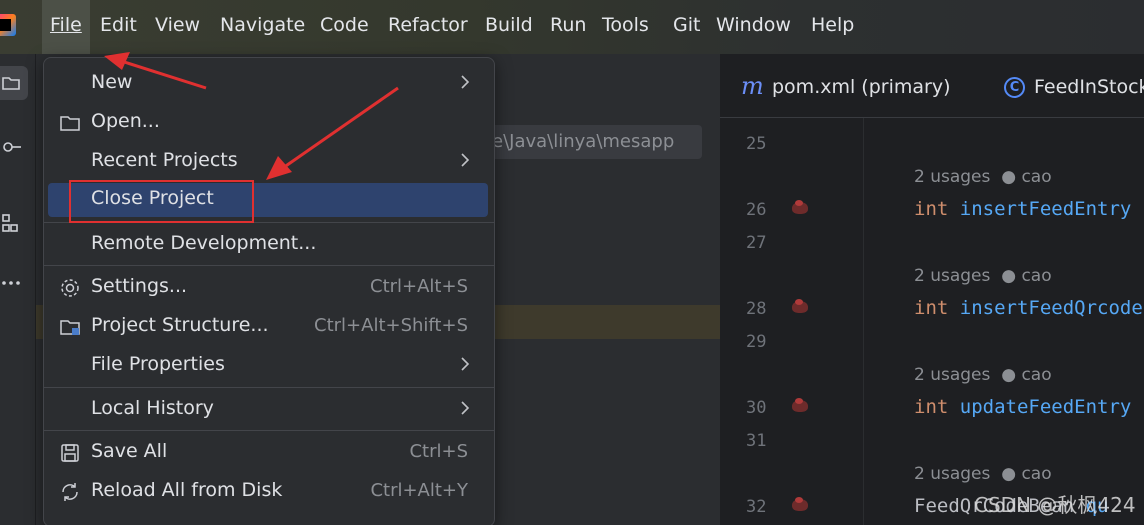  Describe the element at coordinates (155, 71) in the screenshot. I see `annotation-arrow-file` at that location.